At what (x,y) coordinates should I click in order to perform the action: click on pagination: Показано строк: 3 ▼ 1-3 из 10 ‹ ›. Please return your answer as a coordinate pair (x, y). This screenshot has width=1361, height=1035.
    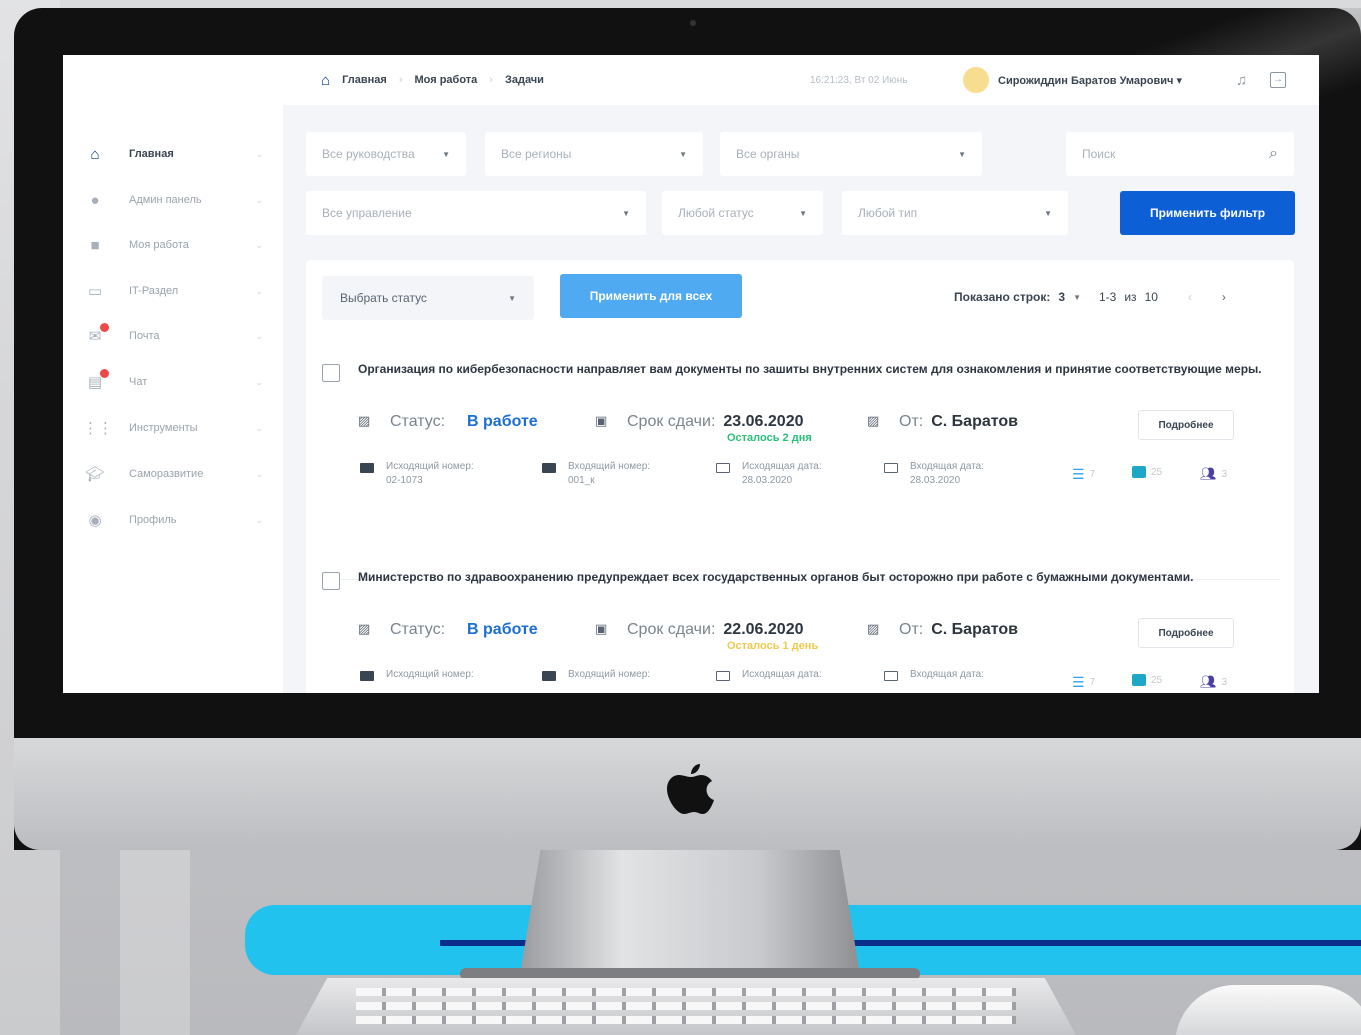
    Looking at the image, I should click on (1090, 297).